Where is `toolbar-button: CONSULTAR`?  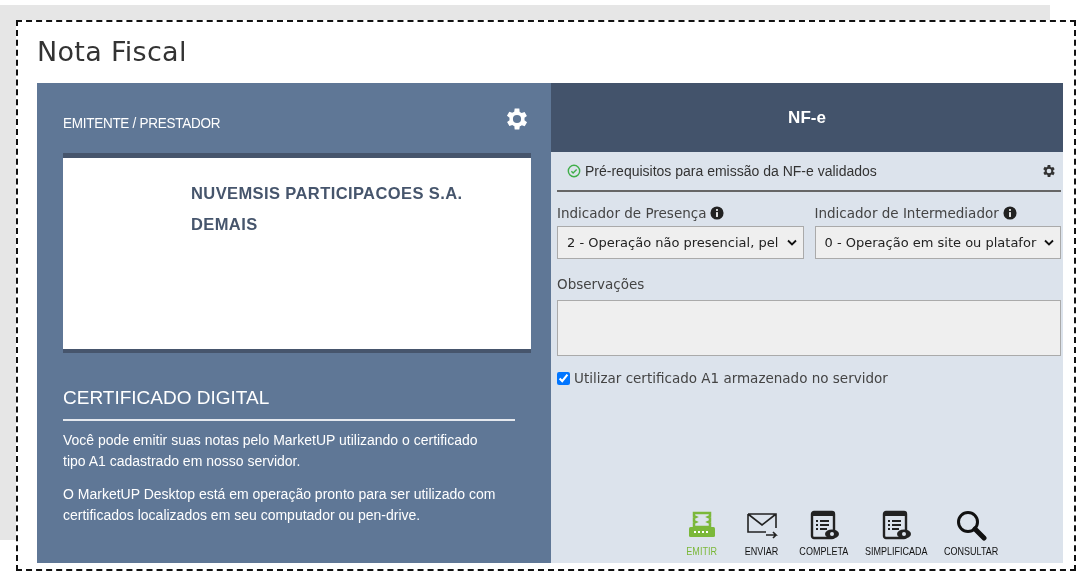
toolbar-button: CONSULTAR is located at coordinates (971, 533).